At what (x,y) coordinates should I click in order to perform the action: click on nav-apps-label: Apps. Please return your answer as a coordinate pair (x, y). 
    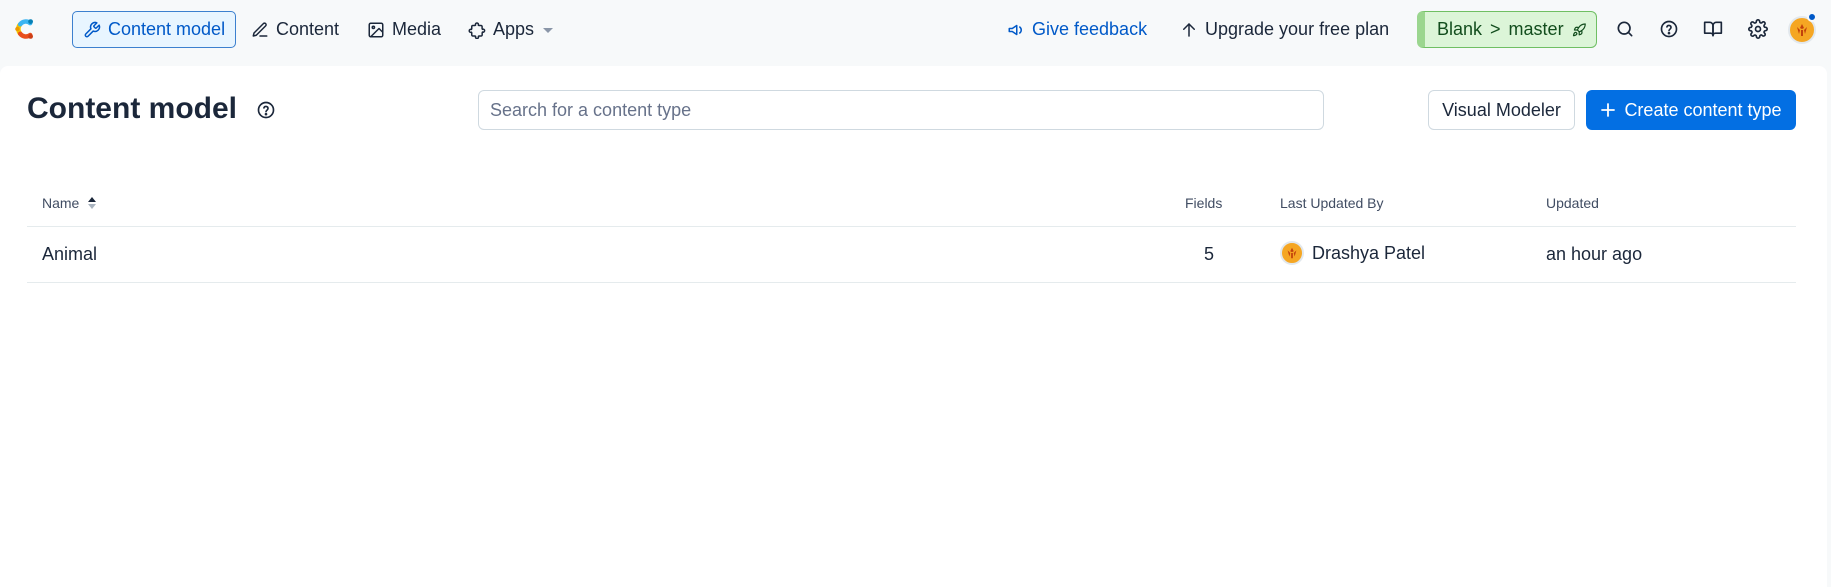
    Looking at the image, I should click on (514, 29).